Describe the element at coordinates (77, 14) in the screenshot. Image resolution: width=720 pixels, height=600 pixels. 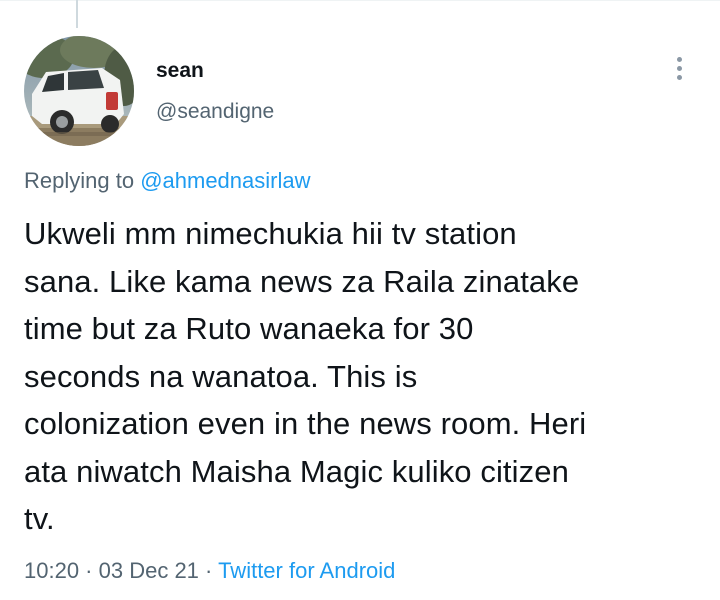
I see `thread-connector-line` at that location.